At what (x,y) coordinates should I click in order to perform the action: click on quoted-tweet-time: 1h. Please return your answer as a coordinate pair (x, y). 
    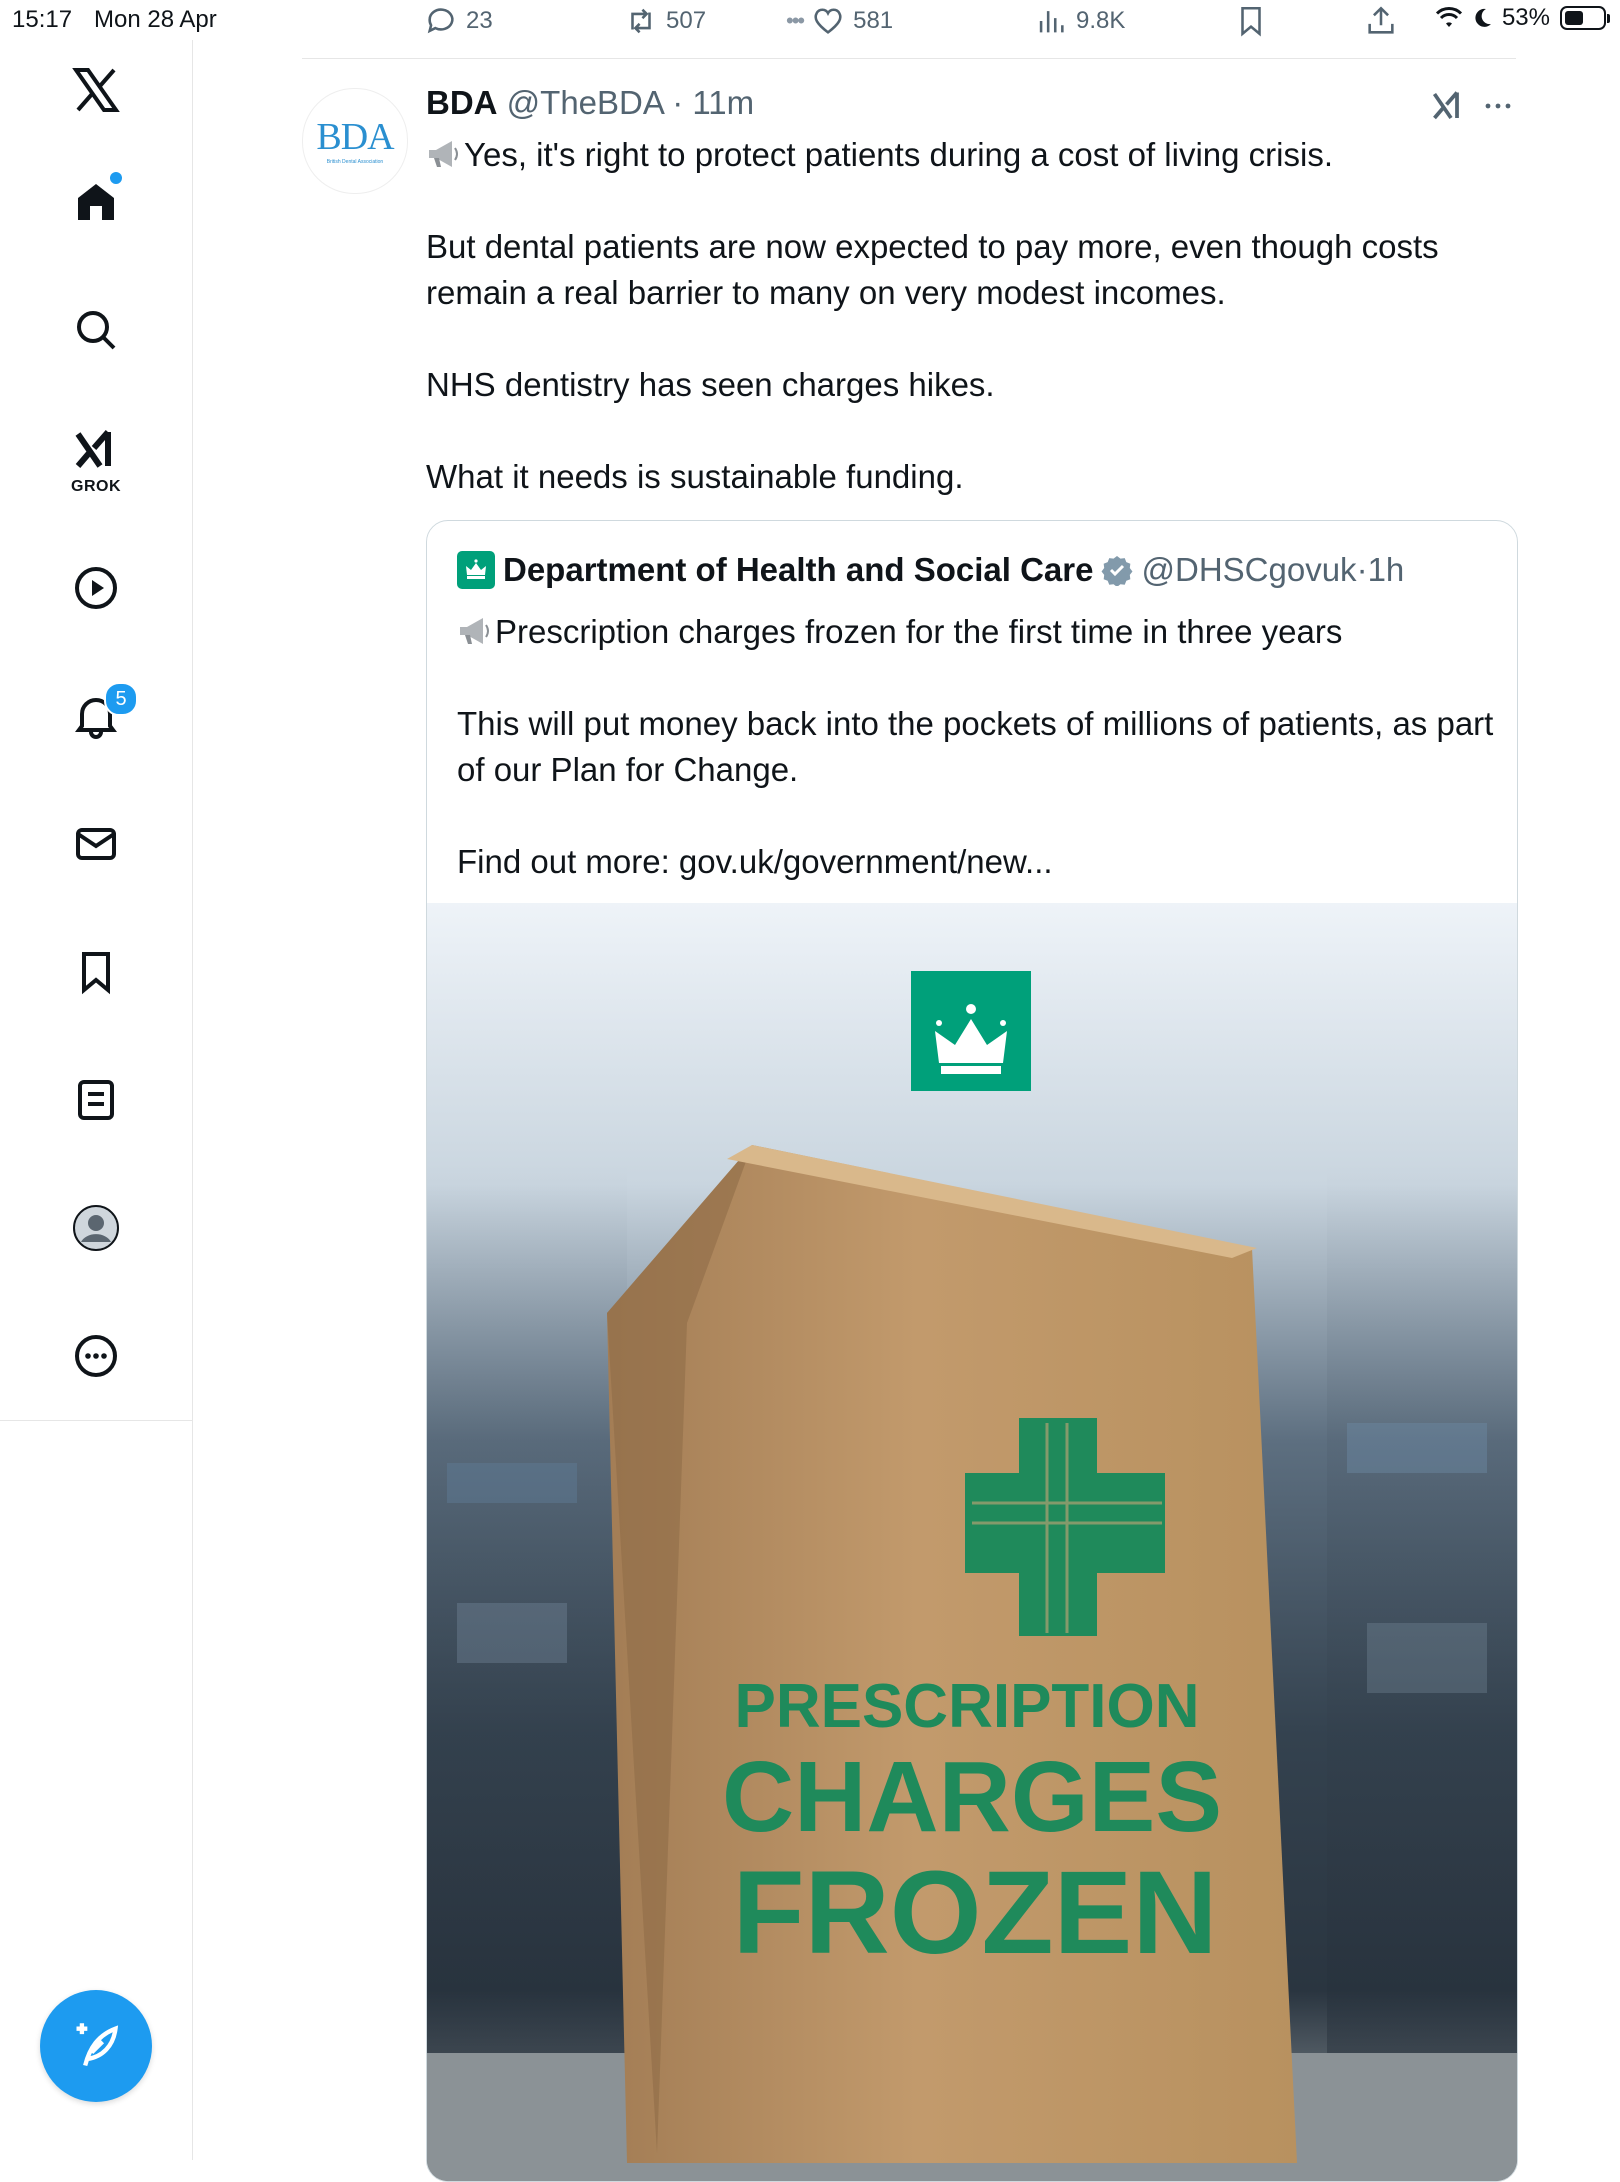
    Looking at the image, I should click on (1386, 569).